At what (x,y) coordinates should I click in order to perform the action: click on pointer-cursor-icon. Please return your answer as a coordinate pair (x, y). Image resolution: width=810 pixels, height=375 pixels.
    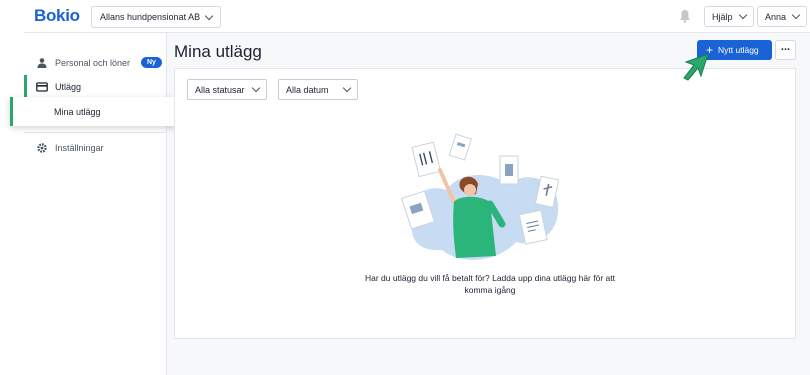
    Looking at the image, I should click on (696, 67).